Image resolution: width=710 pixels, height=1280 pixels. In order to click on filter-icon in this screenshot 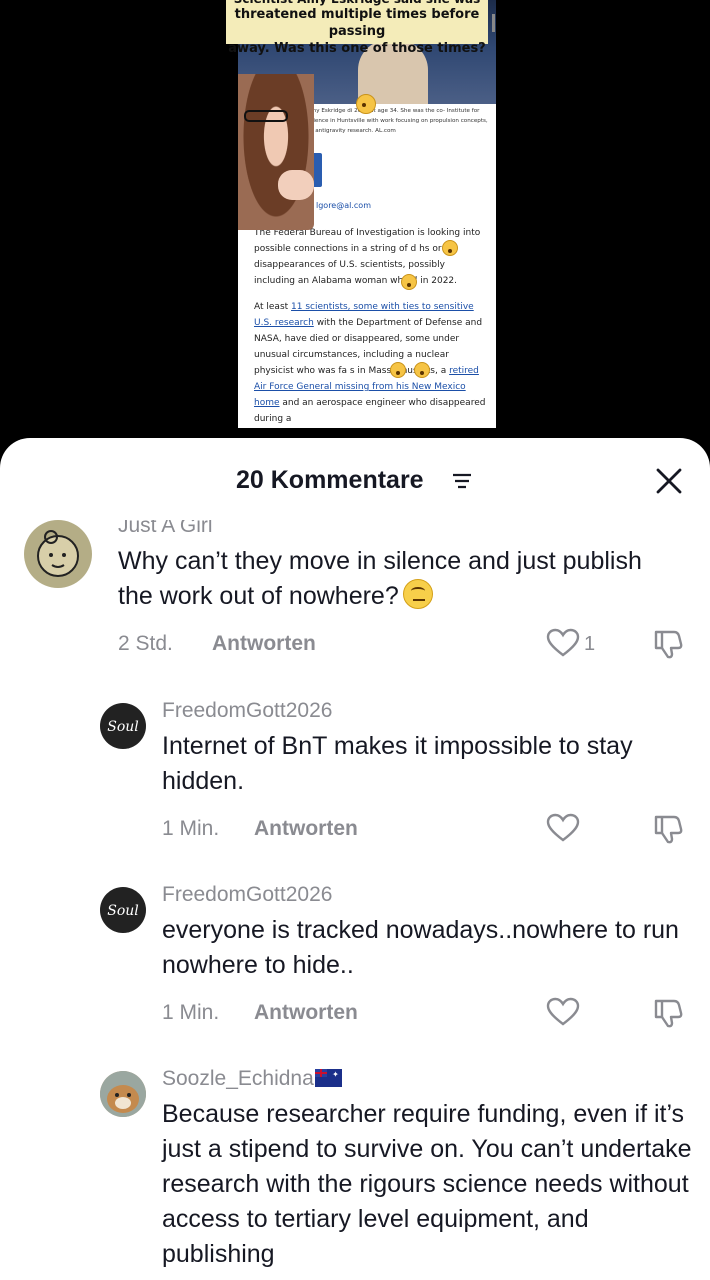, I will do `click(462, 481)`.